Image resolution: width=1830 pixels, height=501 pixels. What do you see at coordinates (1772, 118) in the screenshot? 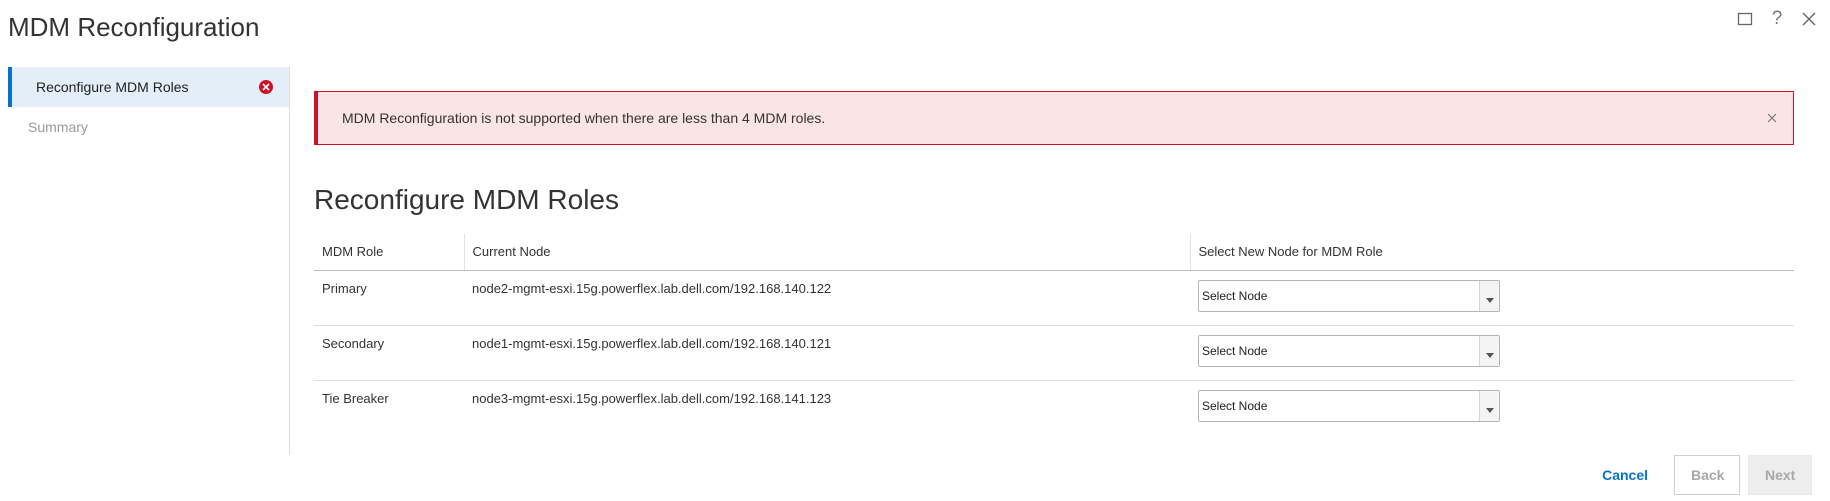
I see `alert-close-icon` at bounding box center [1772, 118].